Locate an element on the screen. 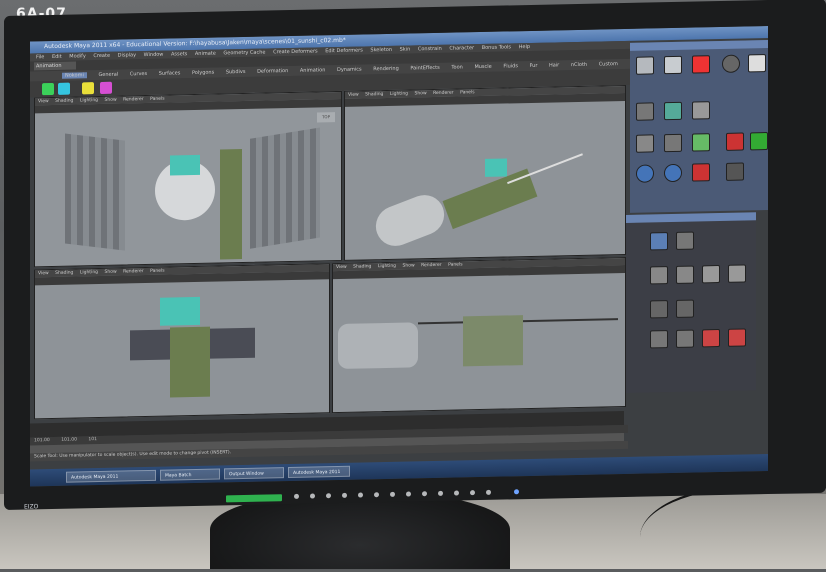  shelf-tab-toon: Toon is located at coordinates (457, 67).